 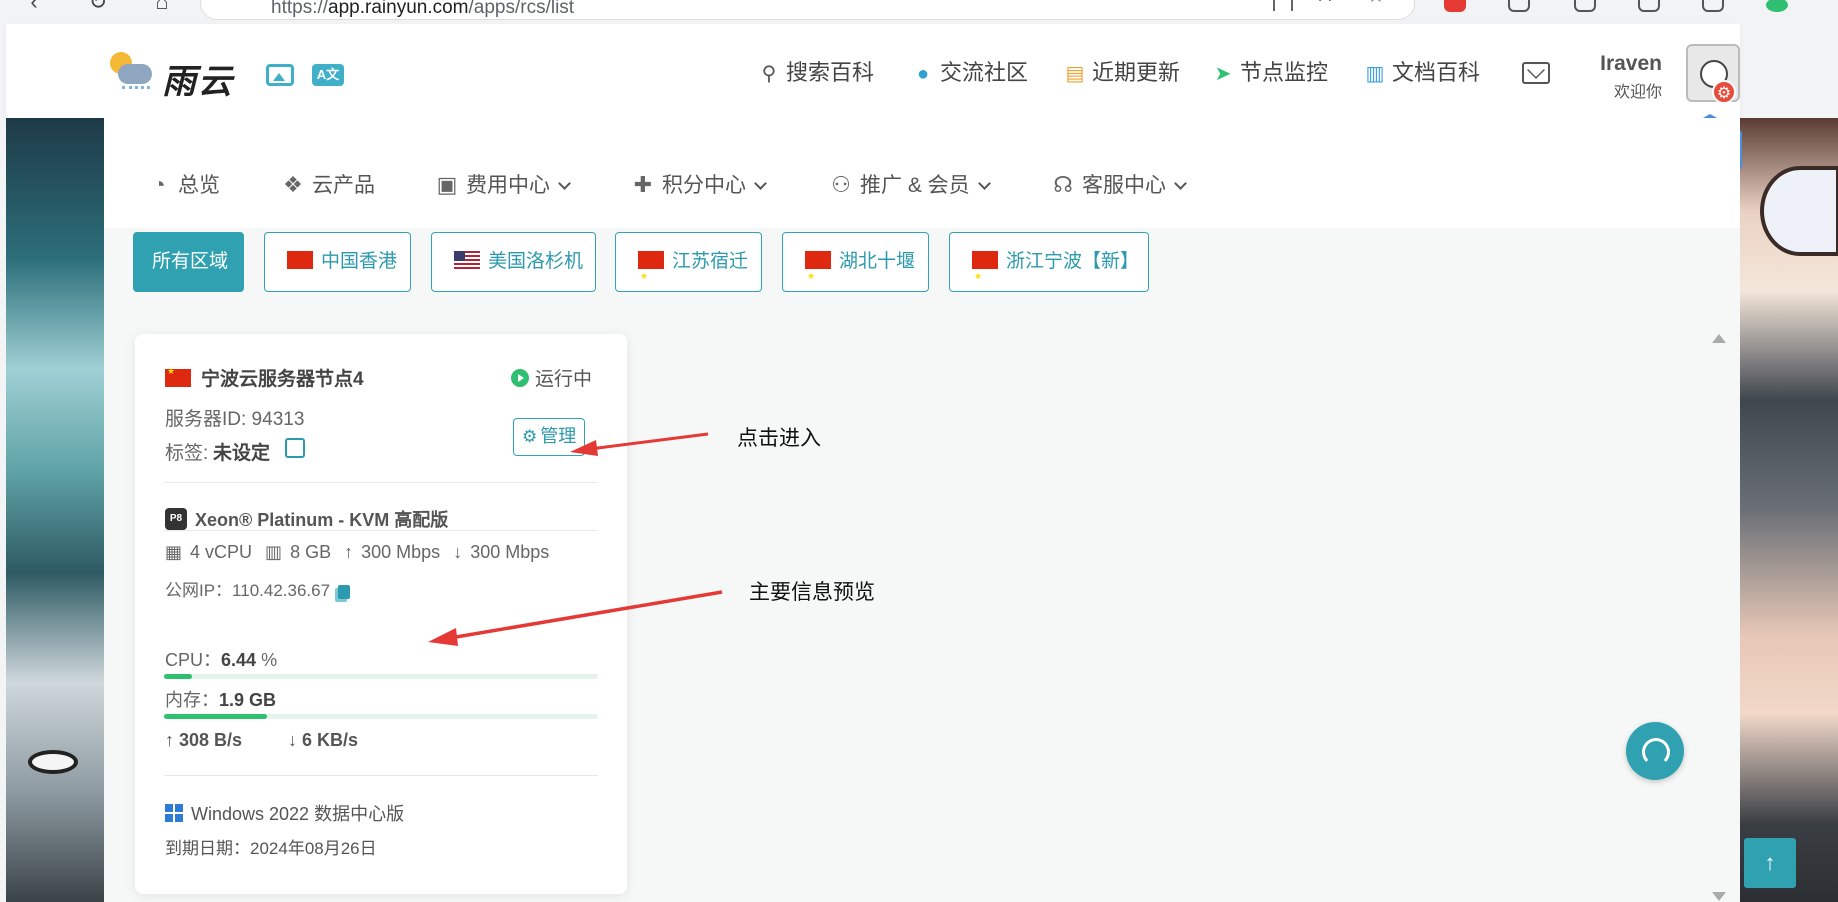 I want to click on server-specs: ▦ 4 vCPU ▥ 8 GB ↑ 300 Mbps ↓ 300 Mbps, so click(x=361, y=552).